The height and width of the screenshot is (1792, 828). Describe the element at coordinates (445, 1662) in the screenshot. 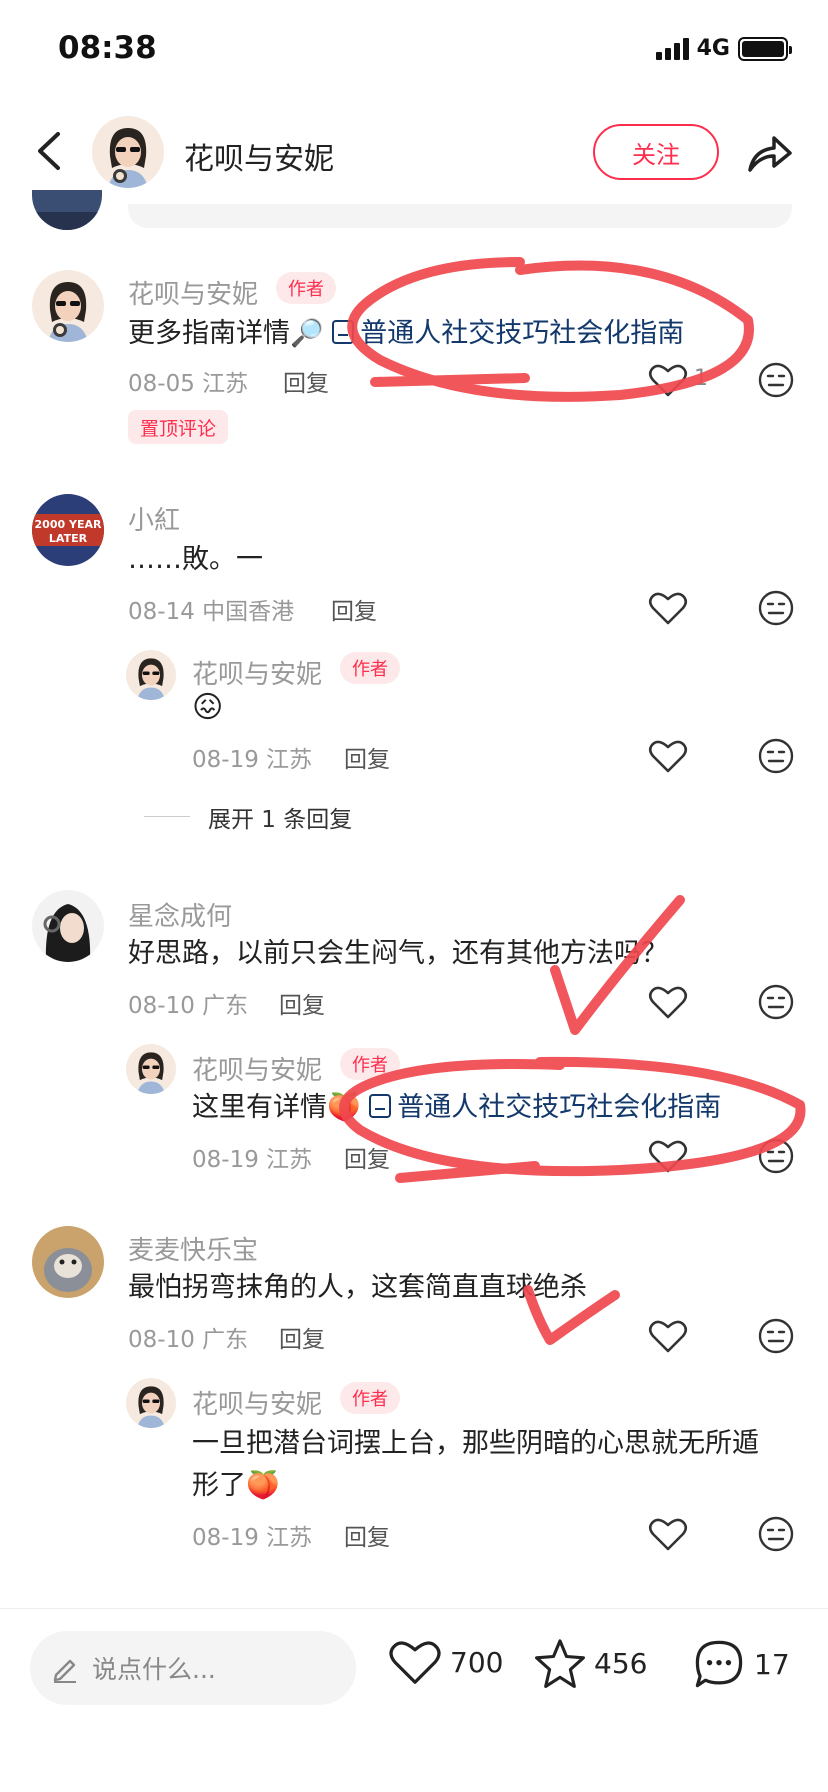

I see `like-button: 700` at that location.